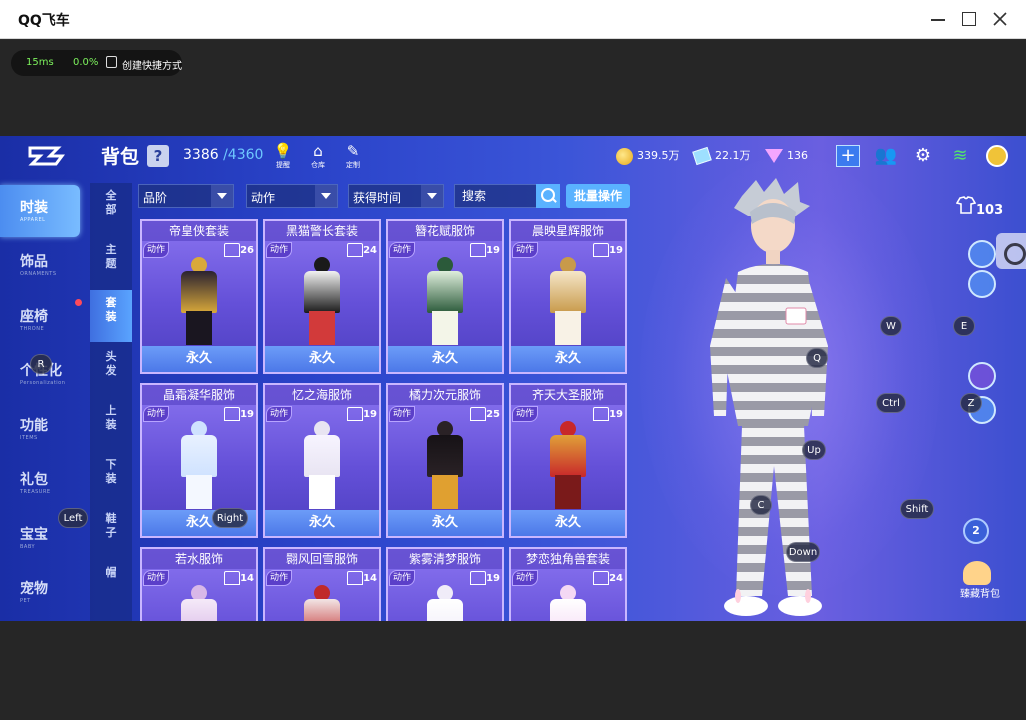 This screenshot has height=720, width=1026. What do you see at coordinates (199, 584) in the screenshot?
I see `item-card: 若水服饰动作14永久` at bounding box center [199, 584].